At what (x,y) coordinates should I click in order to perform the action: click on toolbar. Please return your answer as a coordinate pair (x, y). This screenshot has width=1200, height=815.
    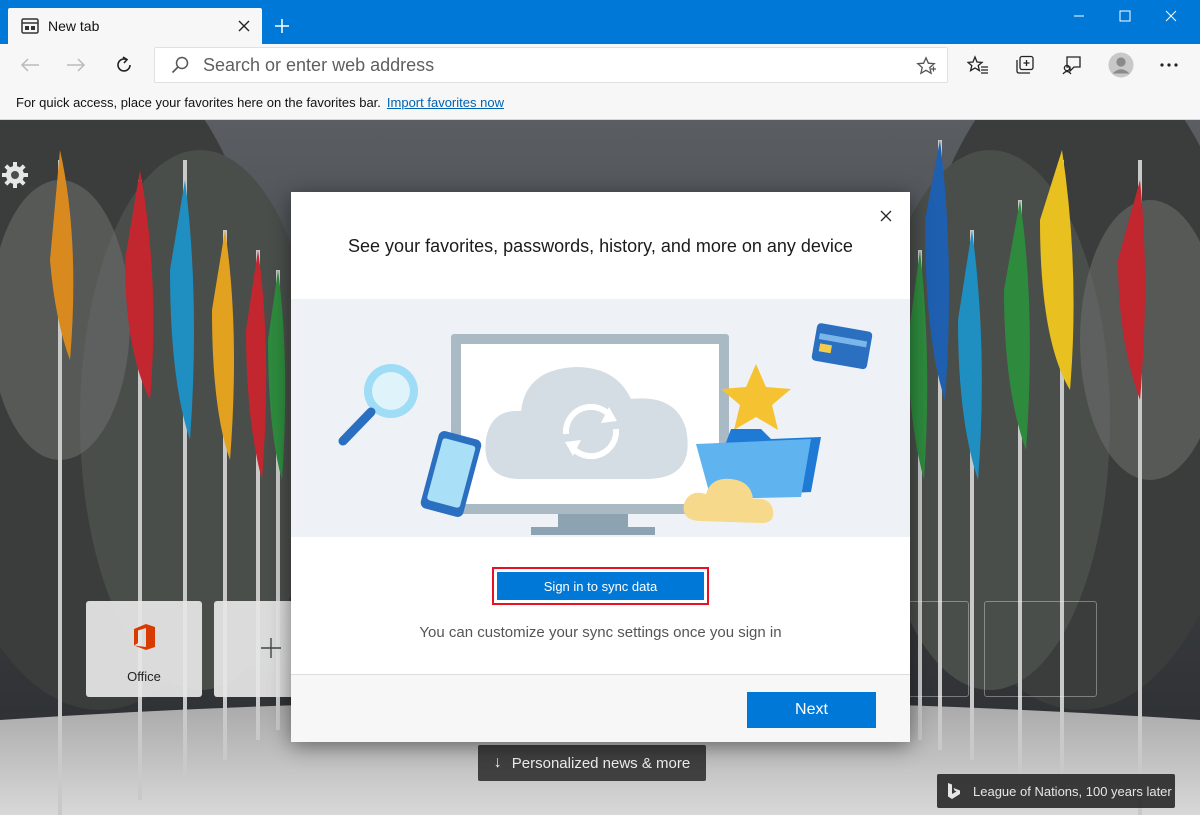
    Looking at the image, I should click on (600, 65).